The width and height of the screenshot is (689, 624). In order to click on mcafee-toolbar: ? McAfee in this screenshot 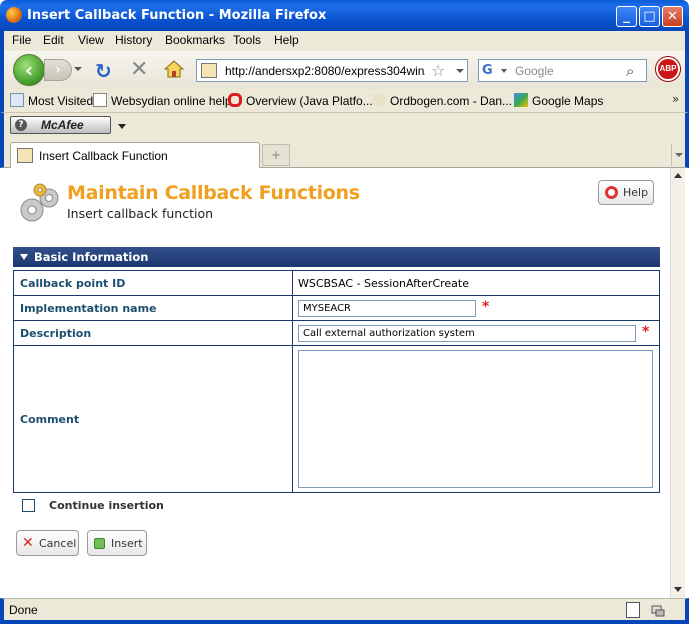, I will do `click(344, 125)`.